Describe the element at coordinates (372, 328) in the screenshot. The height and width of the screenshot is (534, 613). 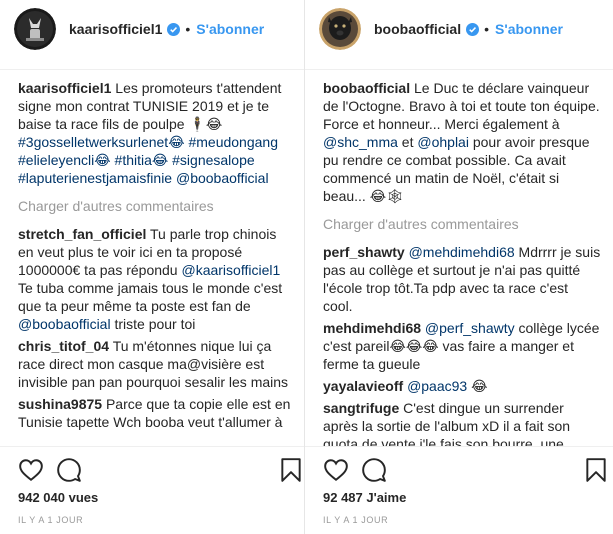
I see `comment-username: mehdimehdi68` at that location.